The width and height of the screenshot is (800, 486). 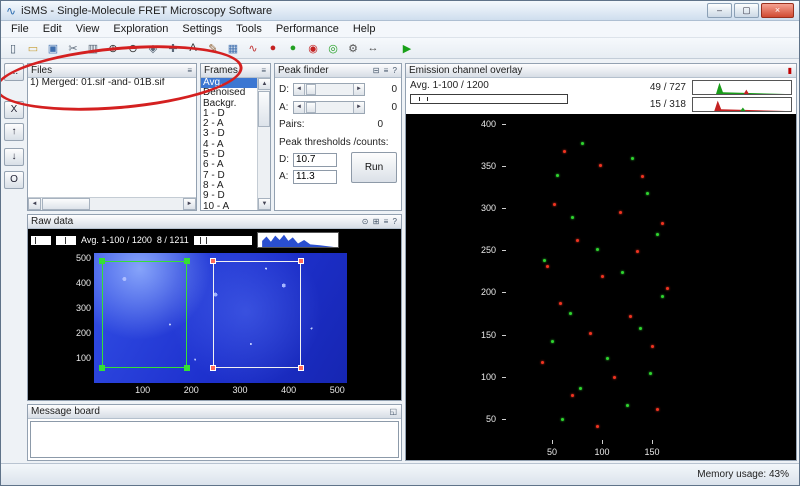 I want to click on frame-list-item: Avg., so click(x=229, y=83).